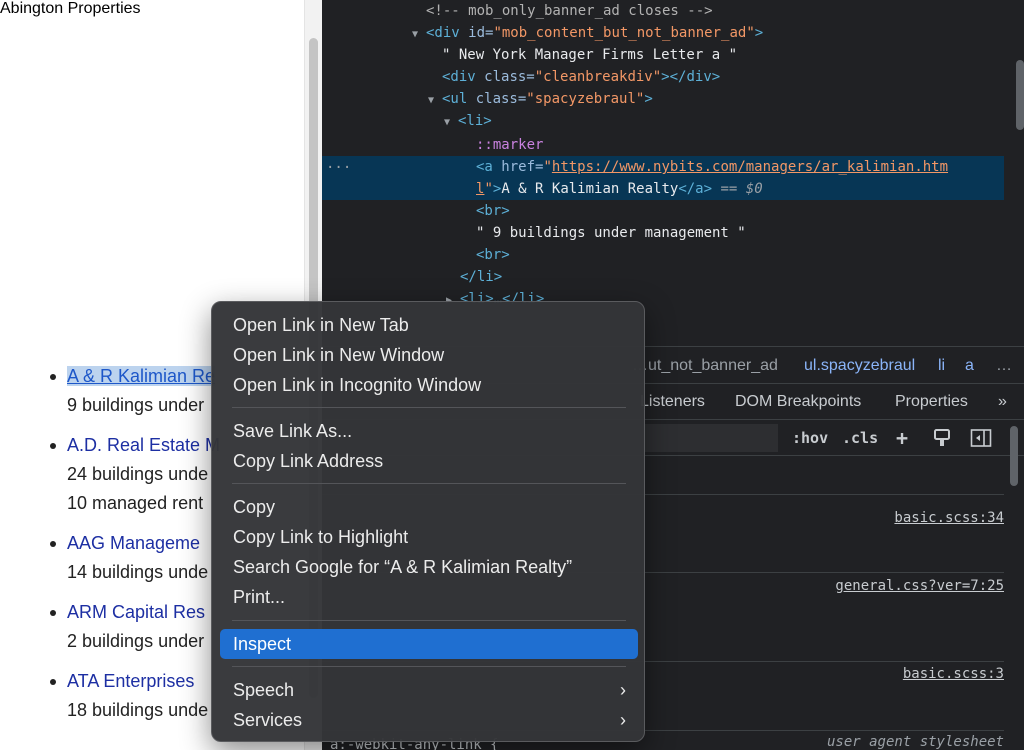 This screenshot has width=1024, height=750. Describe the element at coordinates (429, 537) in the screenshot. I see `menu-item-copy-link-highlight: Copy Link to Highlight` at that location.